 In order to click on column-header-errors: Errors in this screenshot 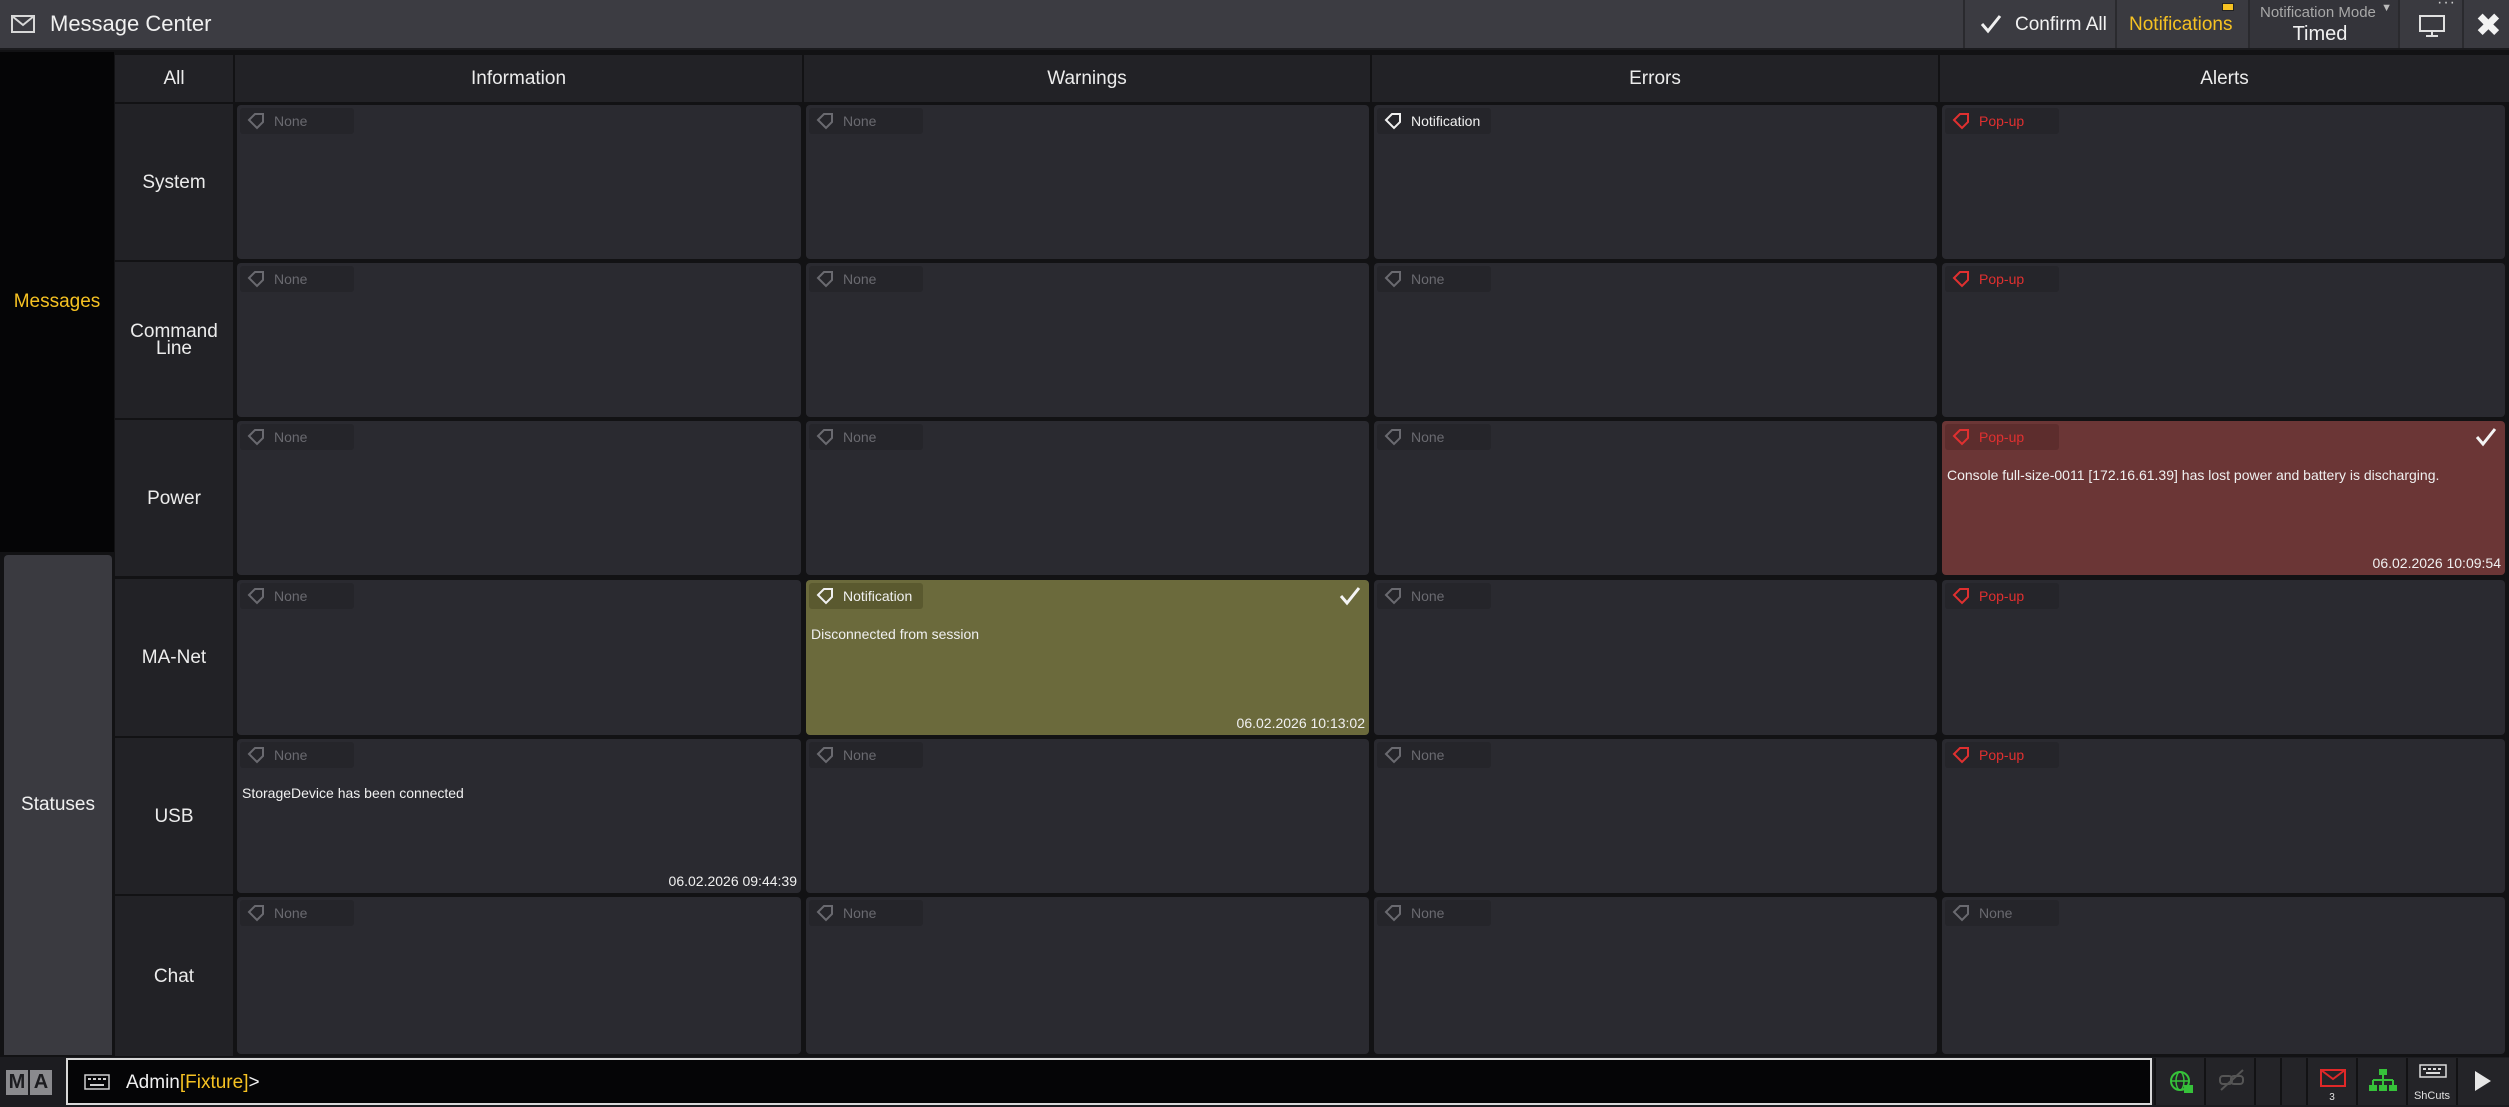, I will do `click(1655, 78)`.